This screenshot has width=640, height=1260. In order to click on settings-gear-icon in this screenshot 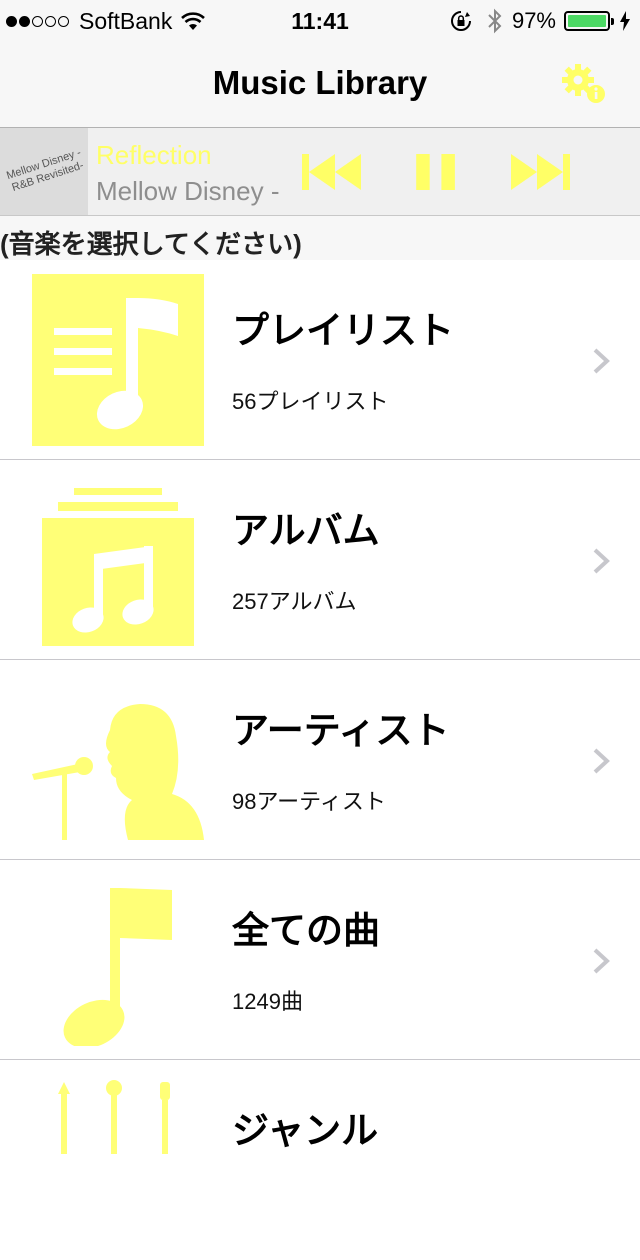, I will do `click(585, 85)`.